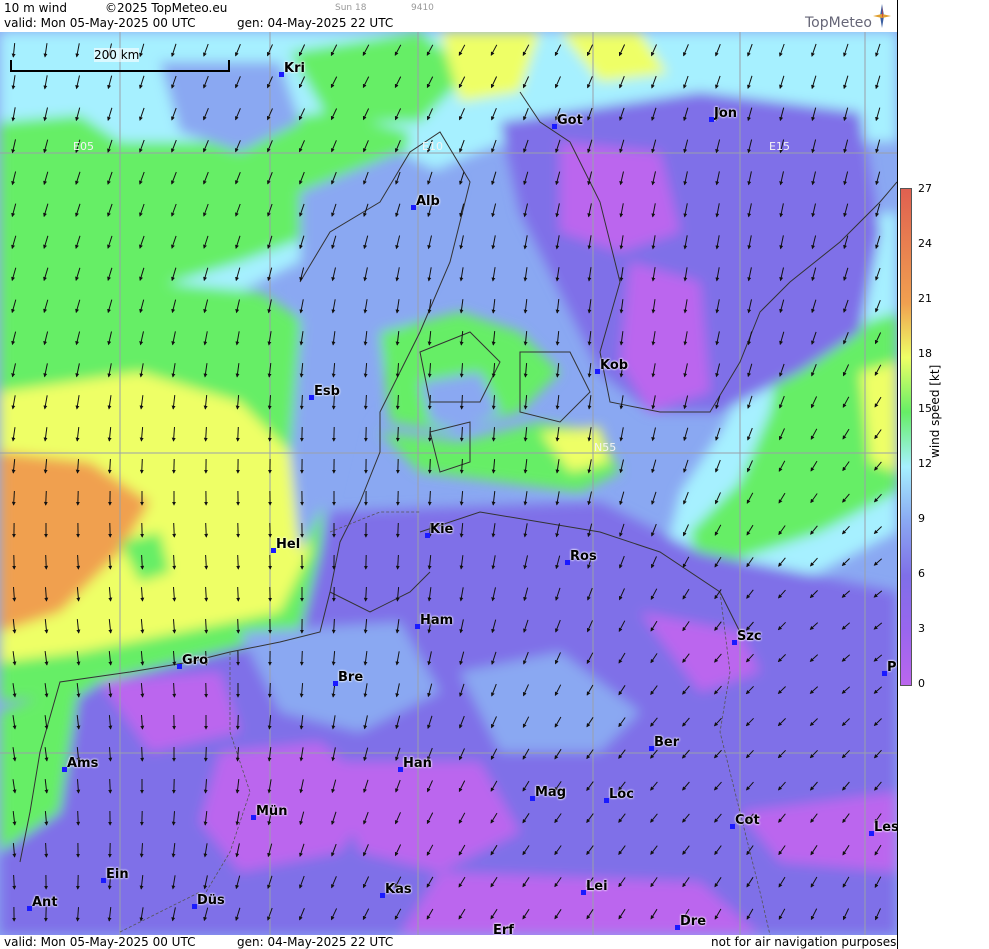 The width and height of the screenshot is (989, 949). I want to click on brand-logo: TopMeteo, so click(838, 23).